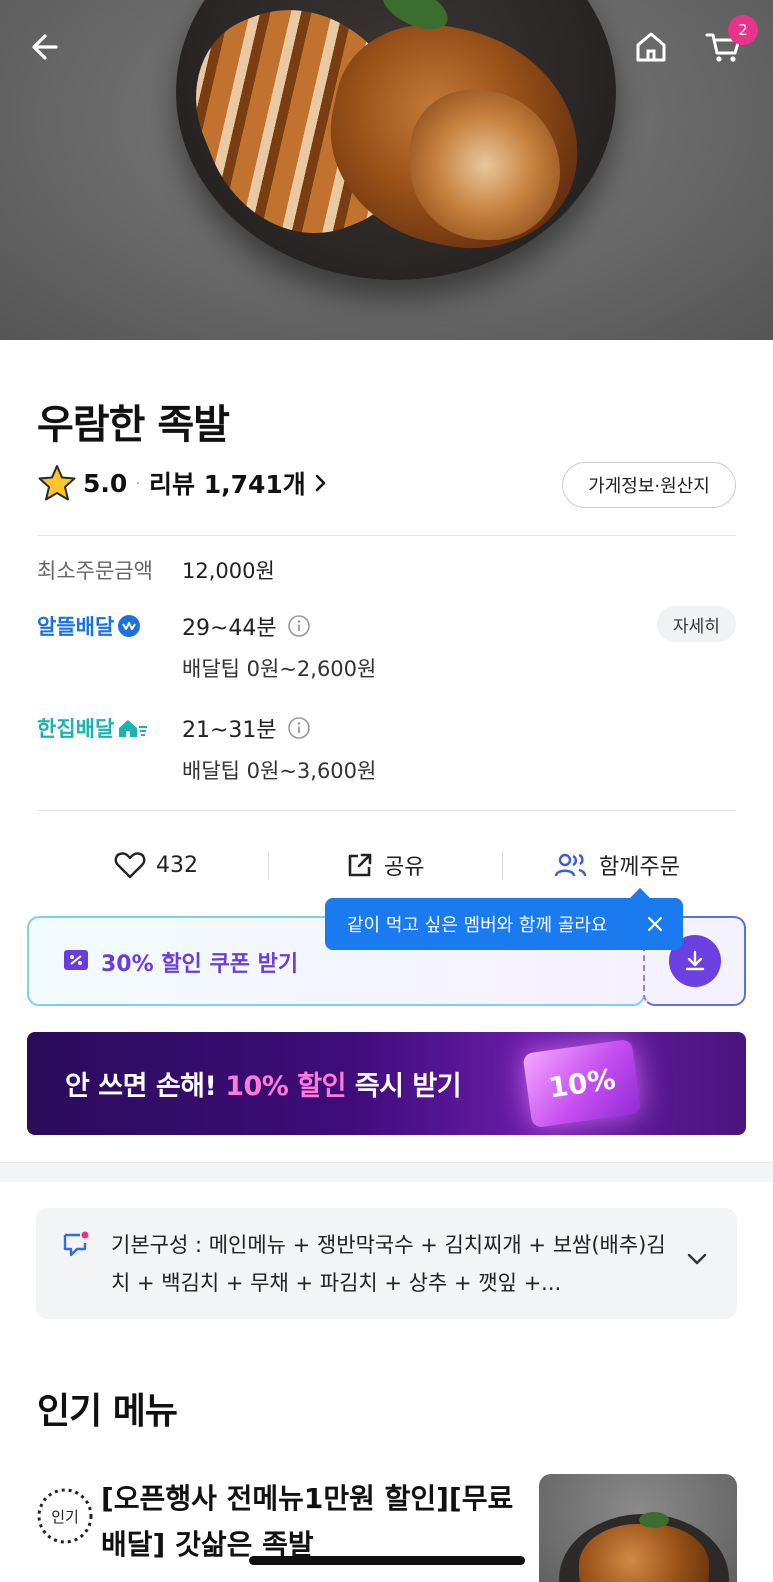 Image resolution: width=773 pixels, height=1582 pixels. Describe the element at coordinates (649, 485) in the screenshot. I see `store-info-button: 가게정보·원산지` at that location.